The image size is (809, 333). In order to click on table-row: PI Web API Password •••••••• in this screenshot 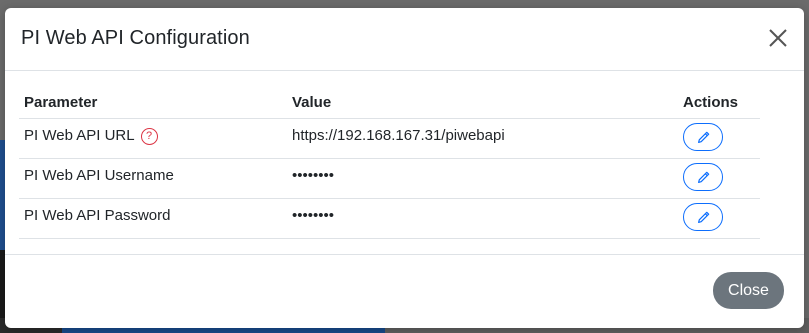, I will do `click(389, 218)`.